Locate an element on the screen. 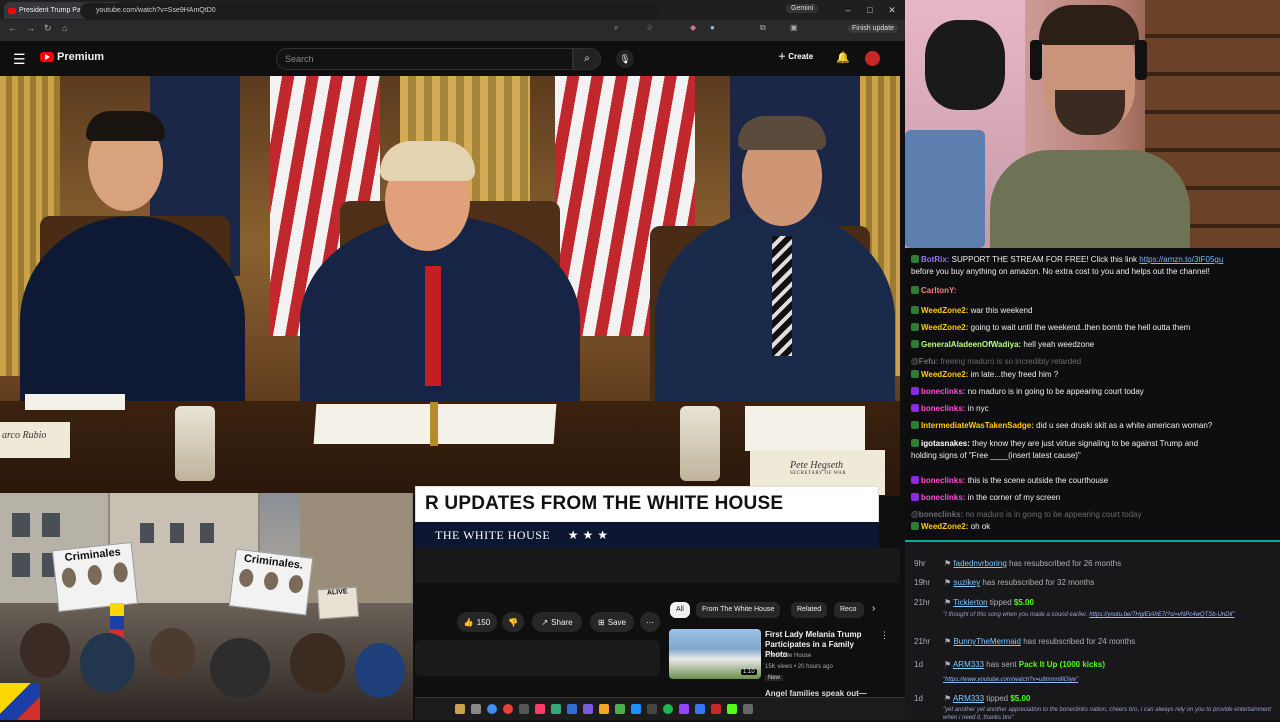  description-box is located at coordinates (537, 658).